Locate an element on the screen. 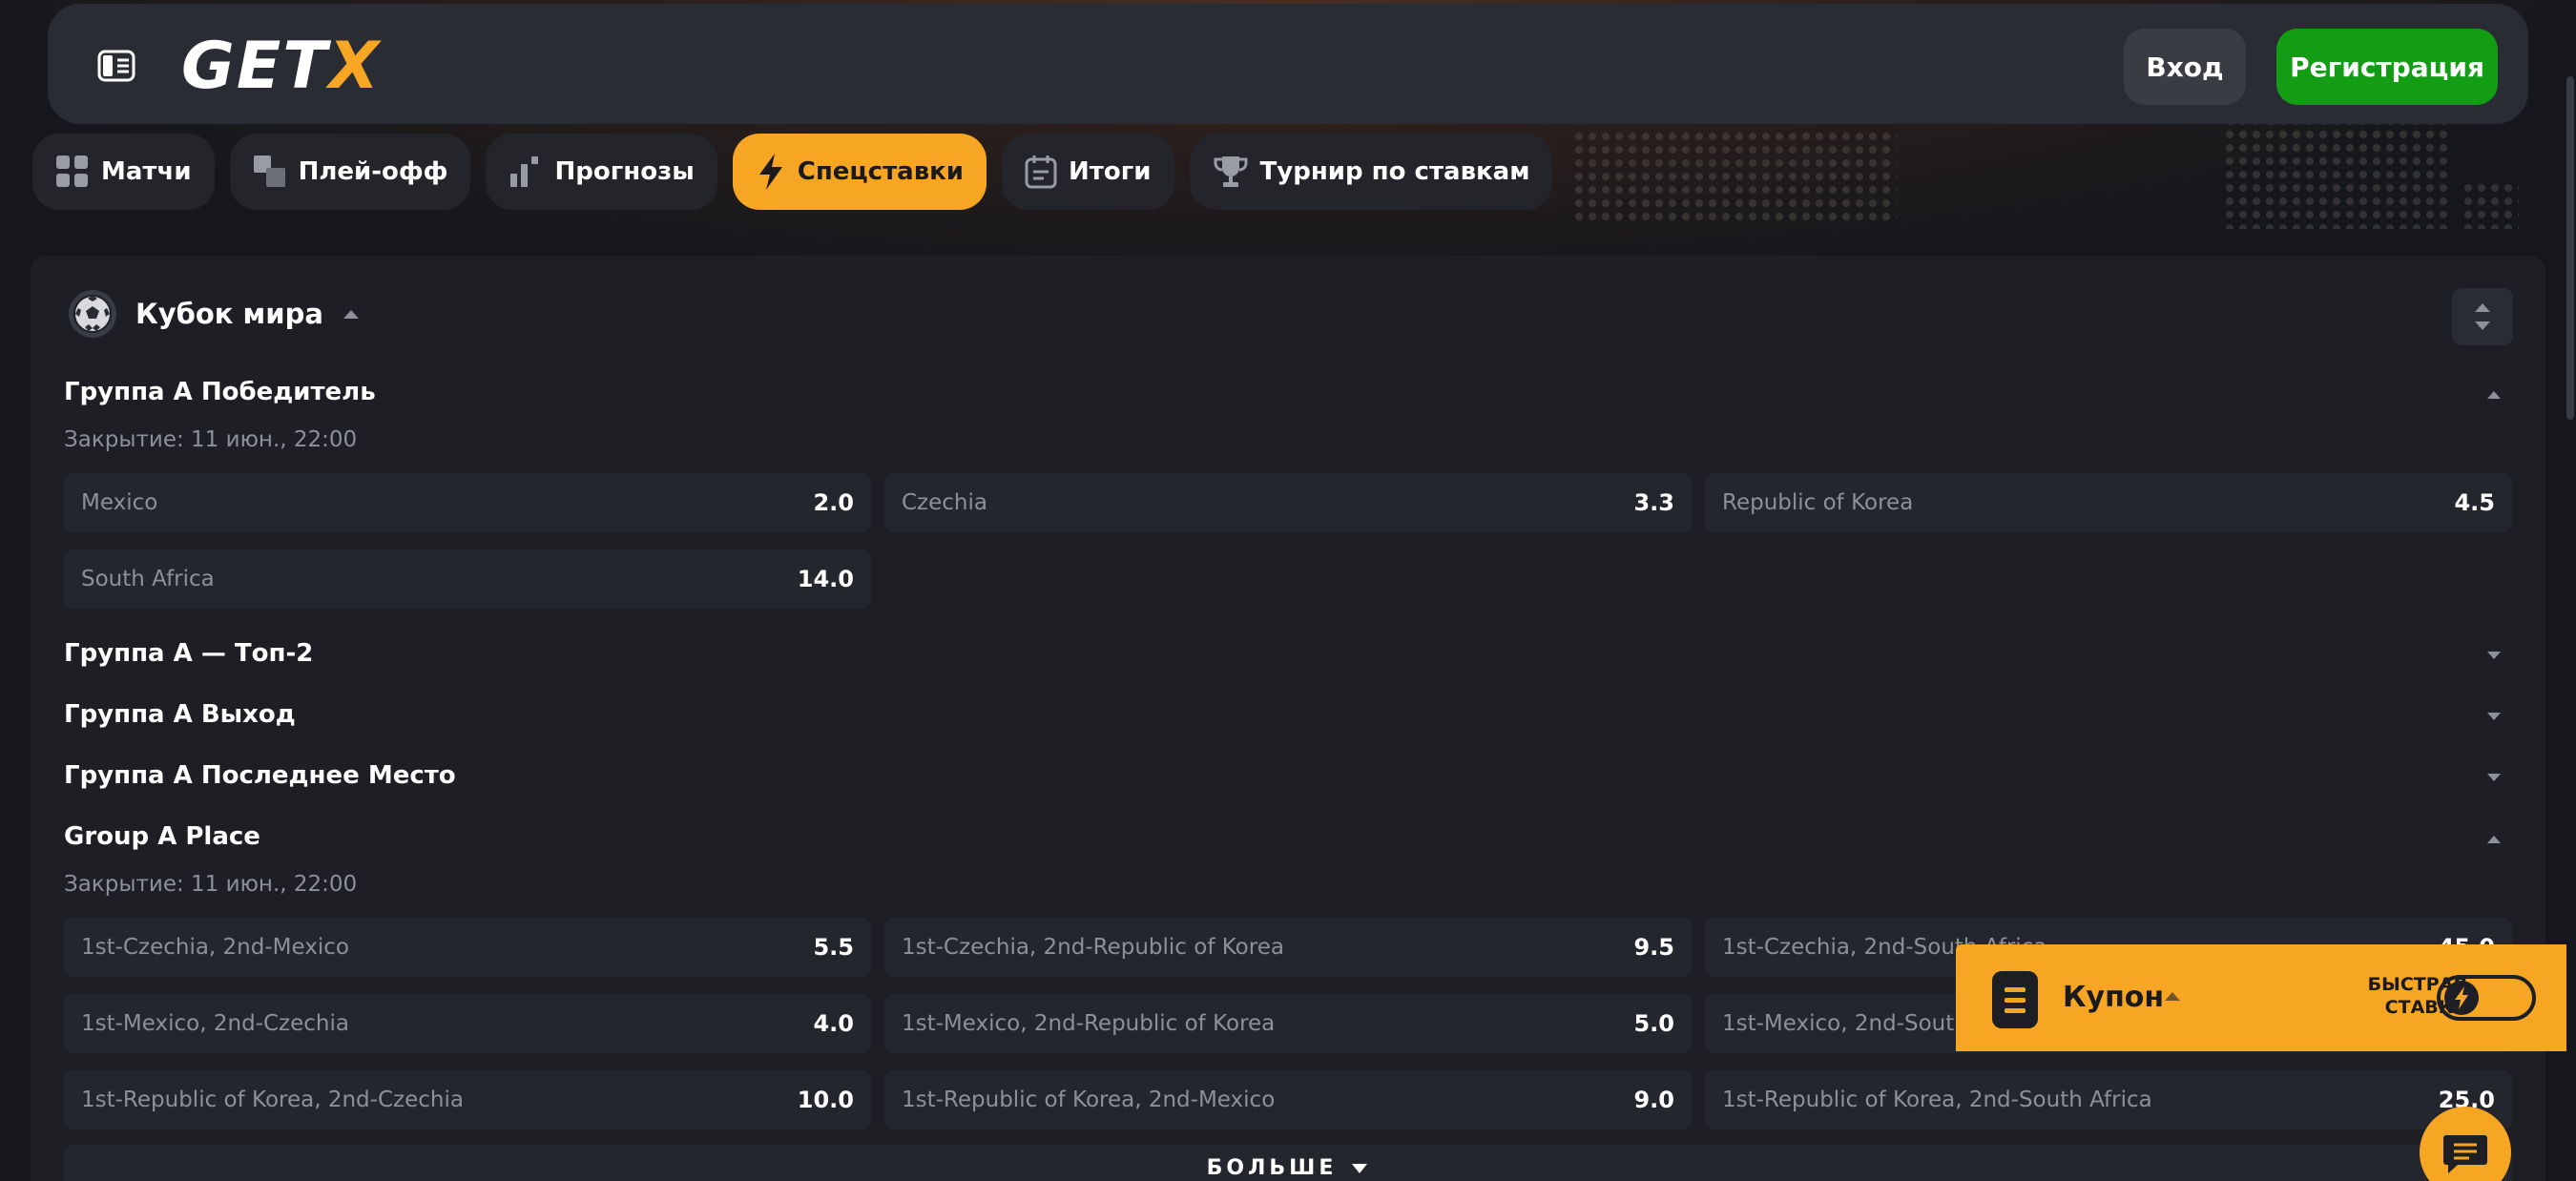 This screenshot has height=1181, width=2576. odds-value: 3.3 is located at coordinates (1653, 502).